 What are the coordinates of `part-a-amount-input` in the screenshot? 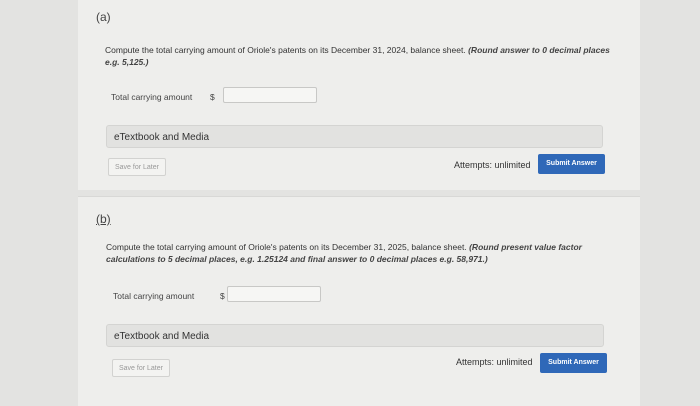 It's located at (270, 95).